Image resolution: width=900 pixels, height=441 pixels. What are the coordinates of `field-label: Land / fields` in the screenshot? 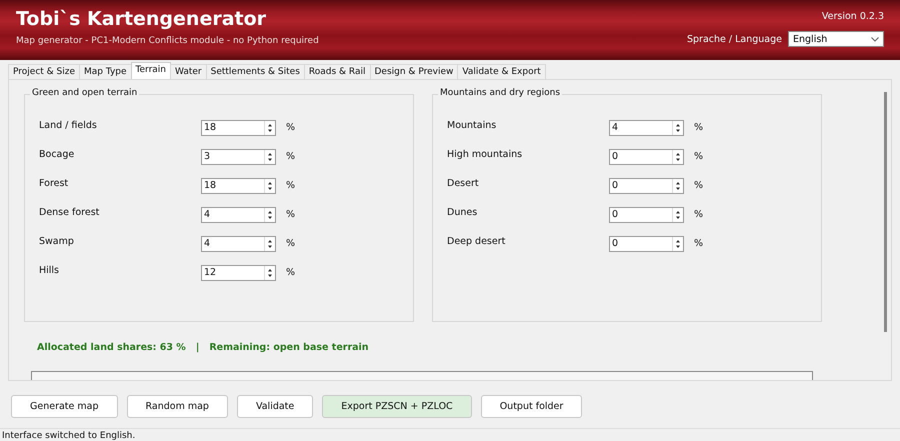 It's located at (68, 125).